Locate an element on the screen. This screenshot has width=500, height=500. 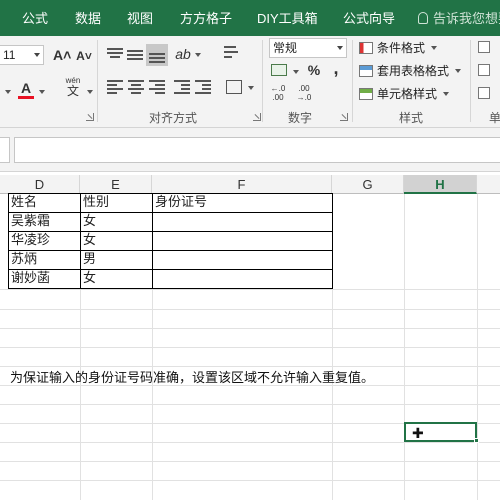
increase-decimal-button: ←.0 .00 is located at coordinates (278, 93).